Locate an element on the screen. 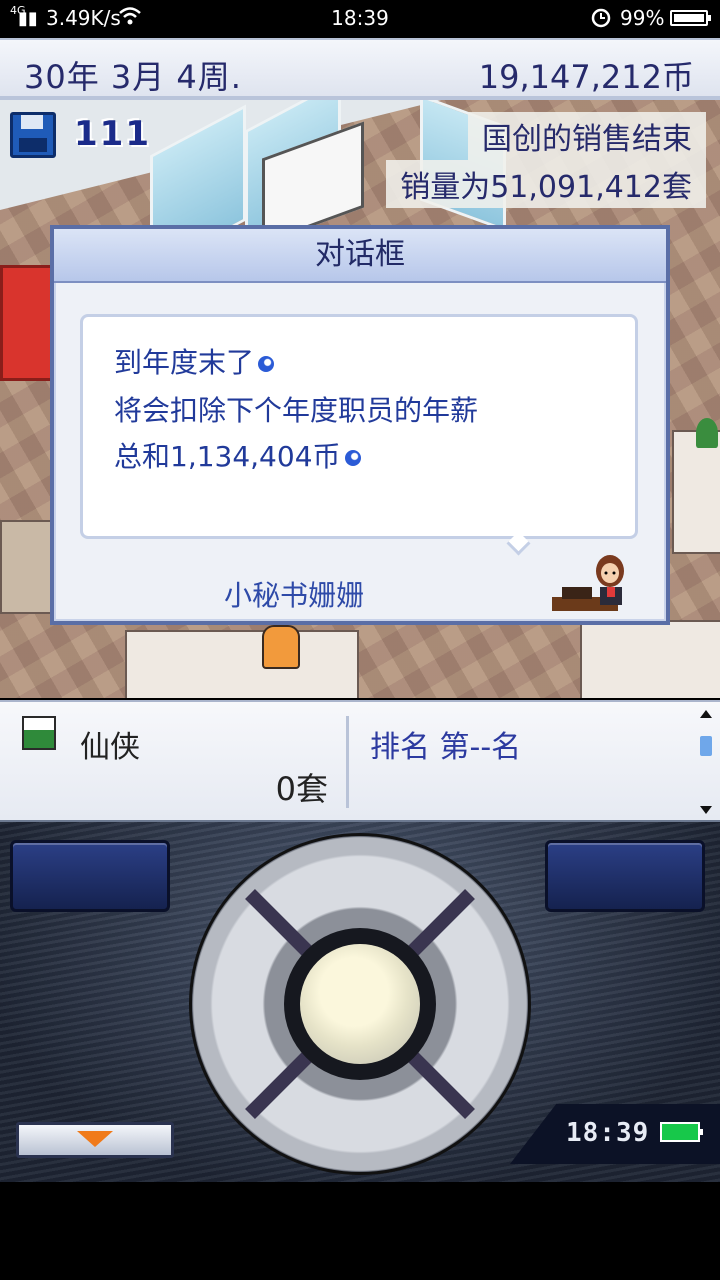 The height and width of the screenshot is (1280, 720). product-info-panel: 仙侠 0套 排名 第--名 is located at coordinates (360, 760).